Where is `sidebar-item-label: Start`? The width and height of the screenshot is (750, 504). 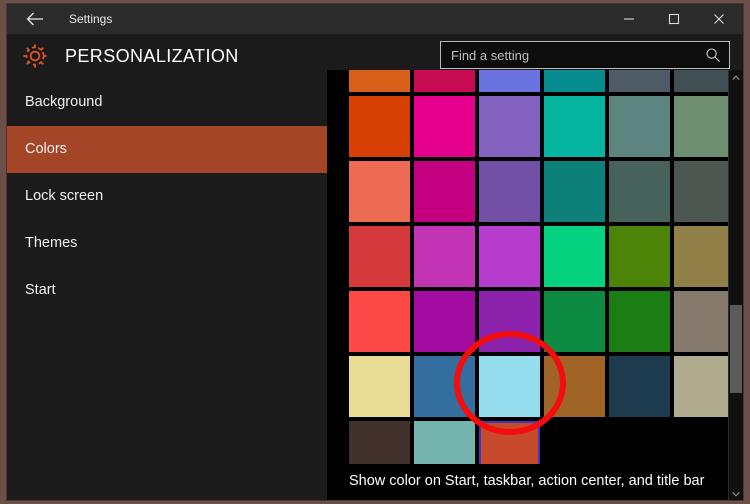
sidebar-item-label: Start is located at coordinates (40, 290).